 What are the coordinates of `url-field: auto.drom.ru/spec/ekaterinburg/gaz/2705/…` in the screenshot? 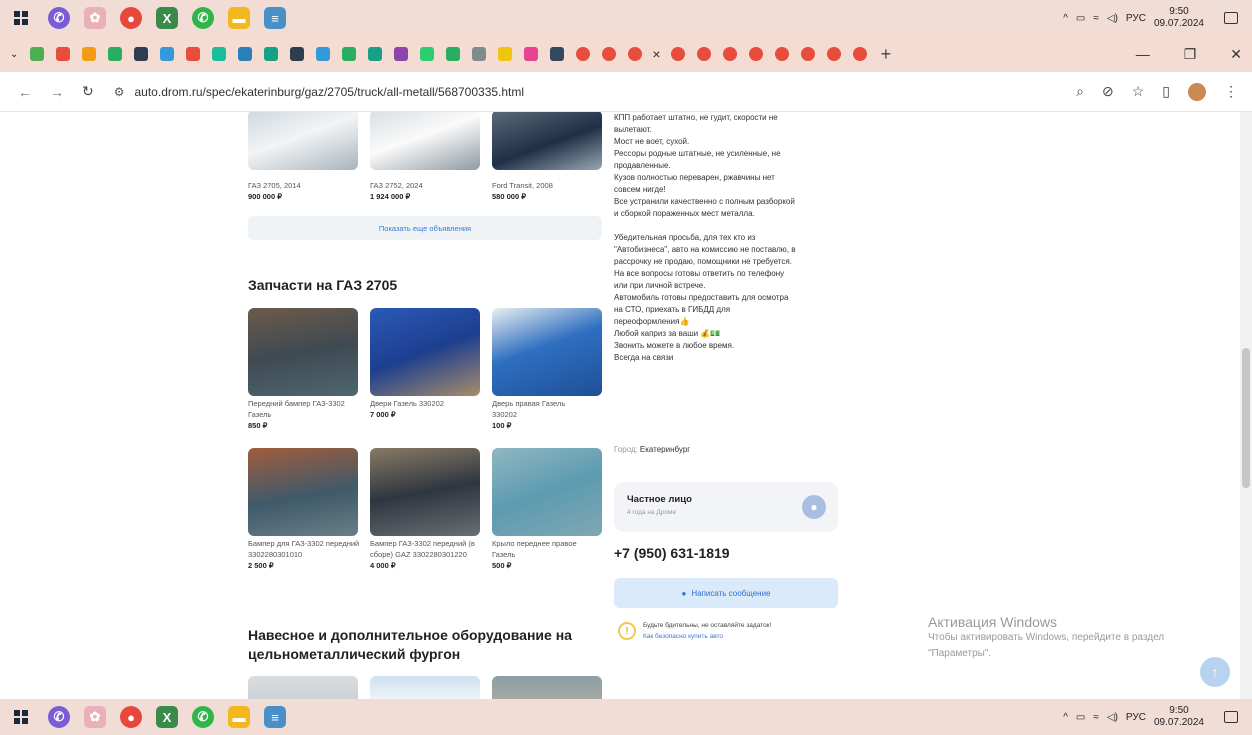 It's located at (330, 92).